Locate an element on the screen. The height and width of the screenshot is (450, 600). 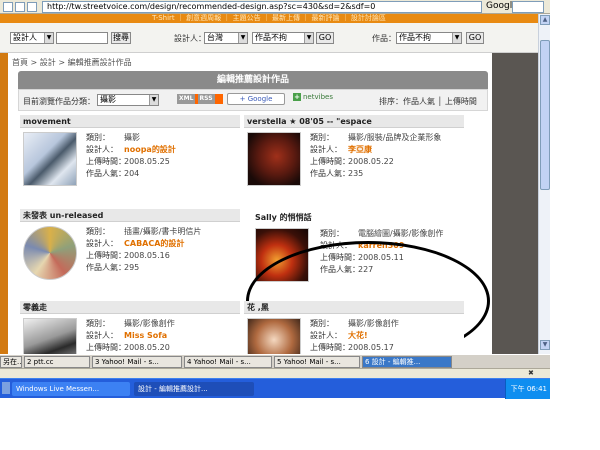
card-title: verstella ★ 08'05 -- "espace is located at coordinates (354, 121).